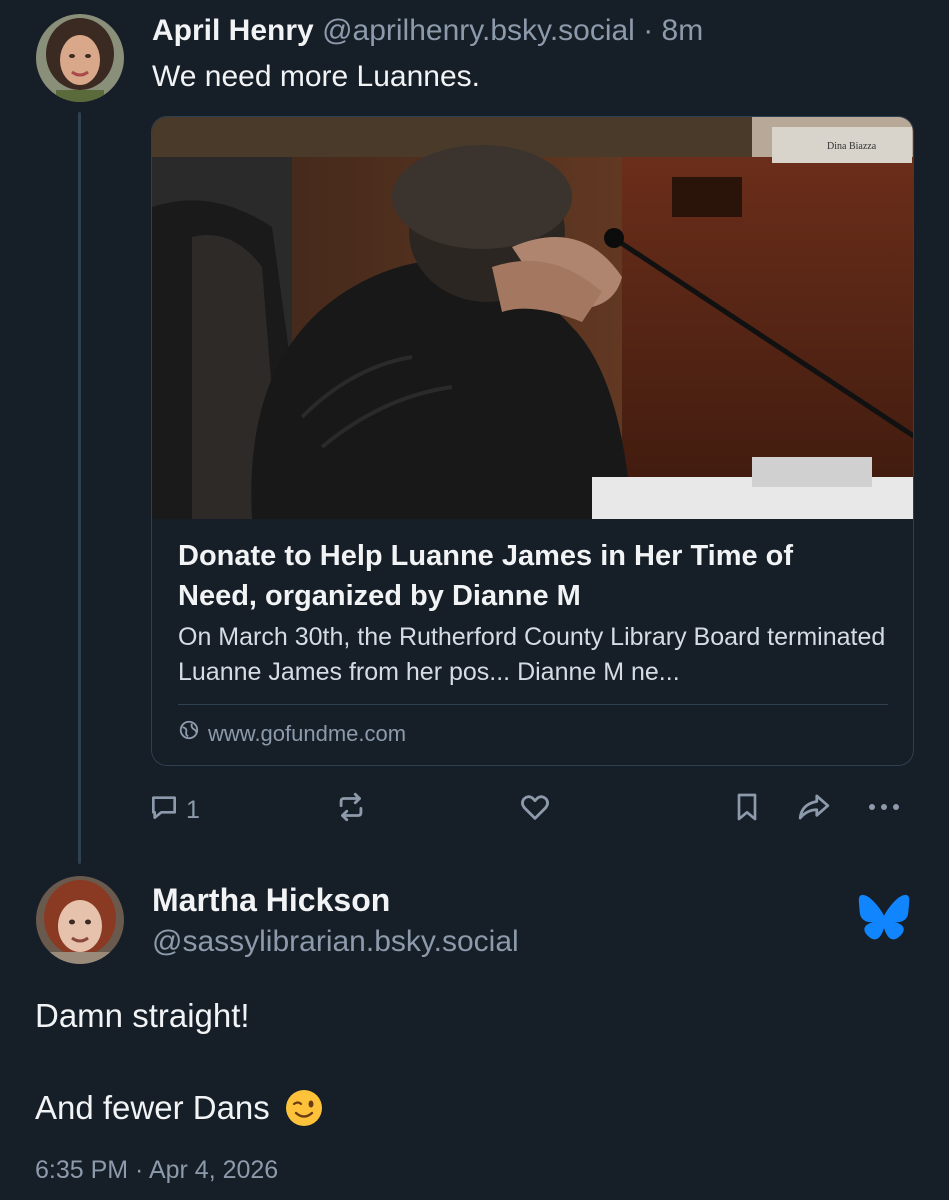 The height and width of the screenshot is (1200, 949). I want to click on reply-author-name: Martha Hickson, so click(271, 900).